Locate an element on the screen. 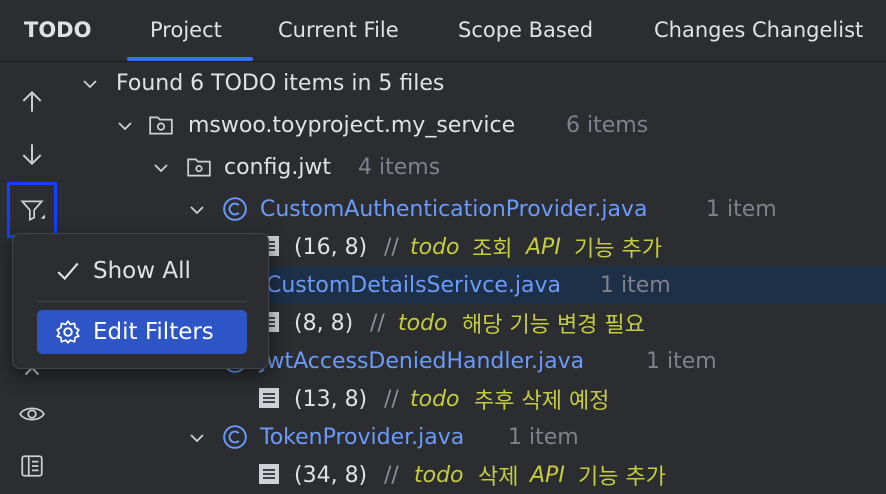  module-count: 6 items is located at coordinates (607, 125).